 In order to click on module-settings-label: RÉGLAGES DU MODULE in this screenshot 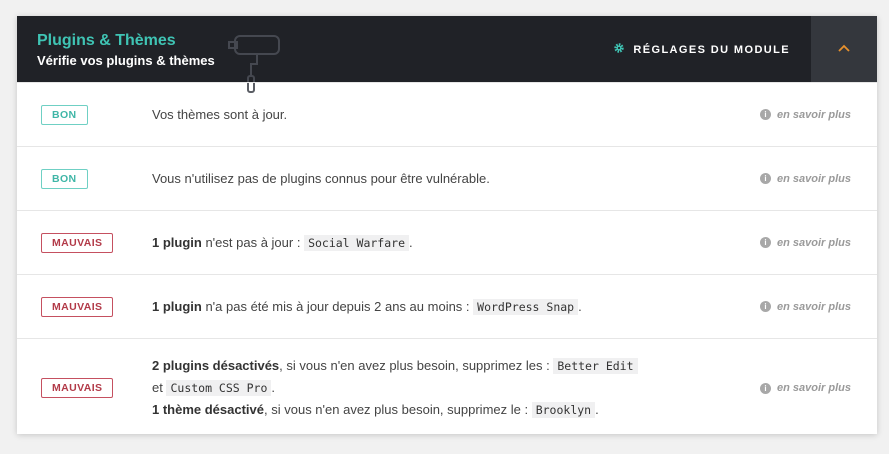, I will do `click(711, 49)`.